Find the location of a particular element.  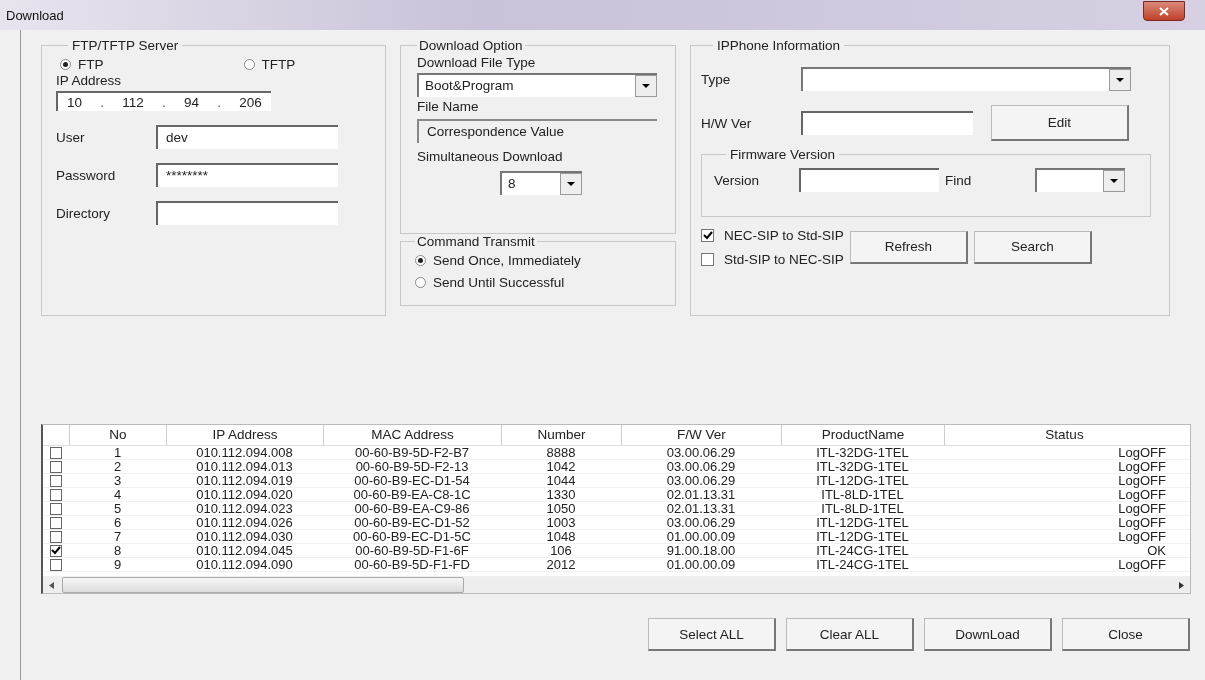

file-name-field: Correspondence Value is located at coordinates (537, 131).